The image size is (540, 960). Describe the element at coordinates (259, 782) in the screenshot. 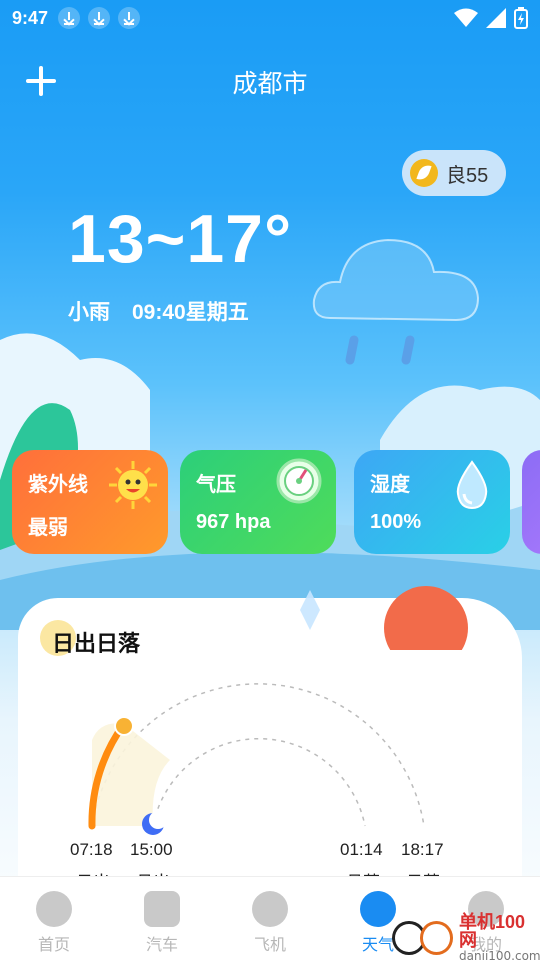

I see `moon-arc-track` at that location.